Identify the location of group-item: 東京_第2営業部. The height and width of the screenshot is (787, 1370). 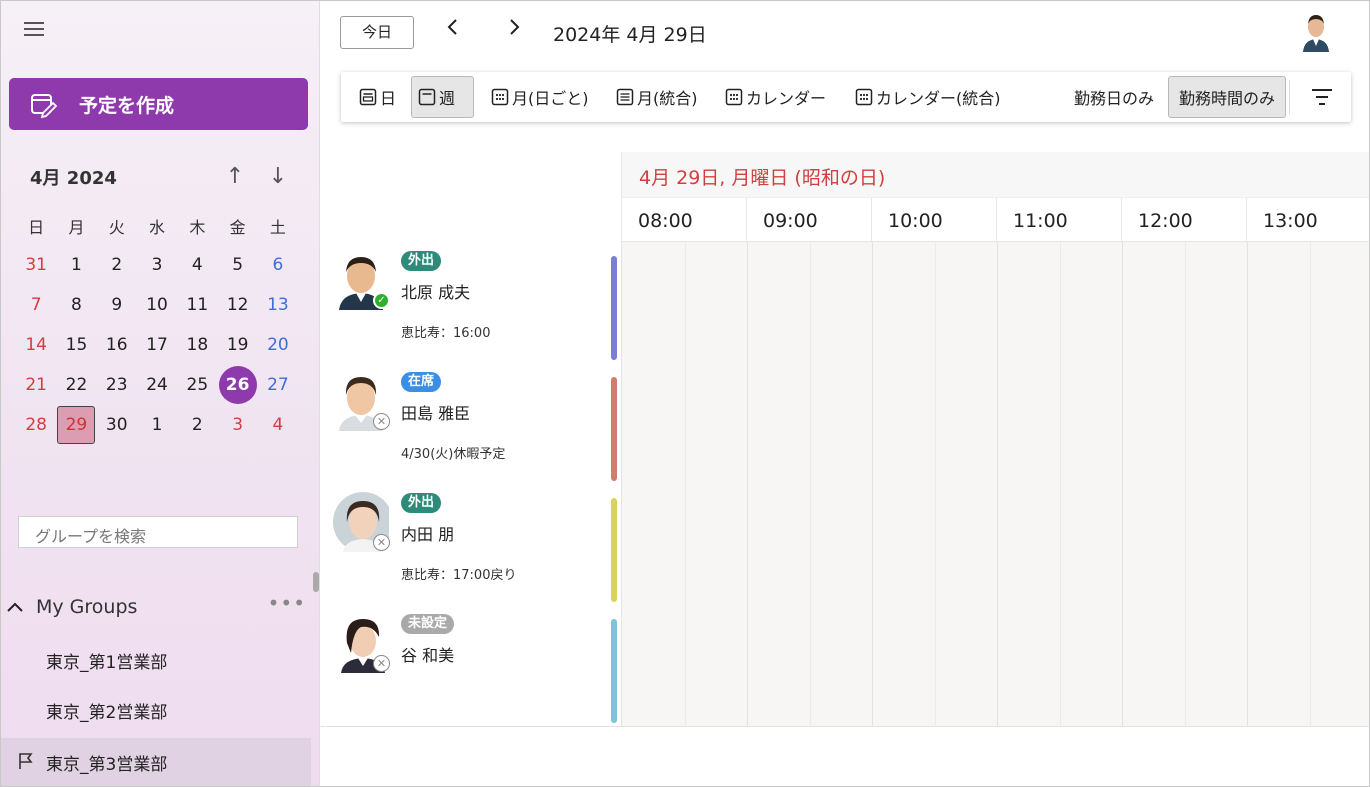
(155, 710).